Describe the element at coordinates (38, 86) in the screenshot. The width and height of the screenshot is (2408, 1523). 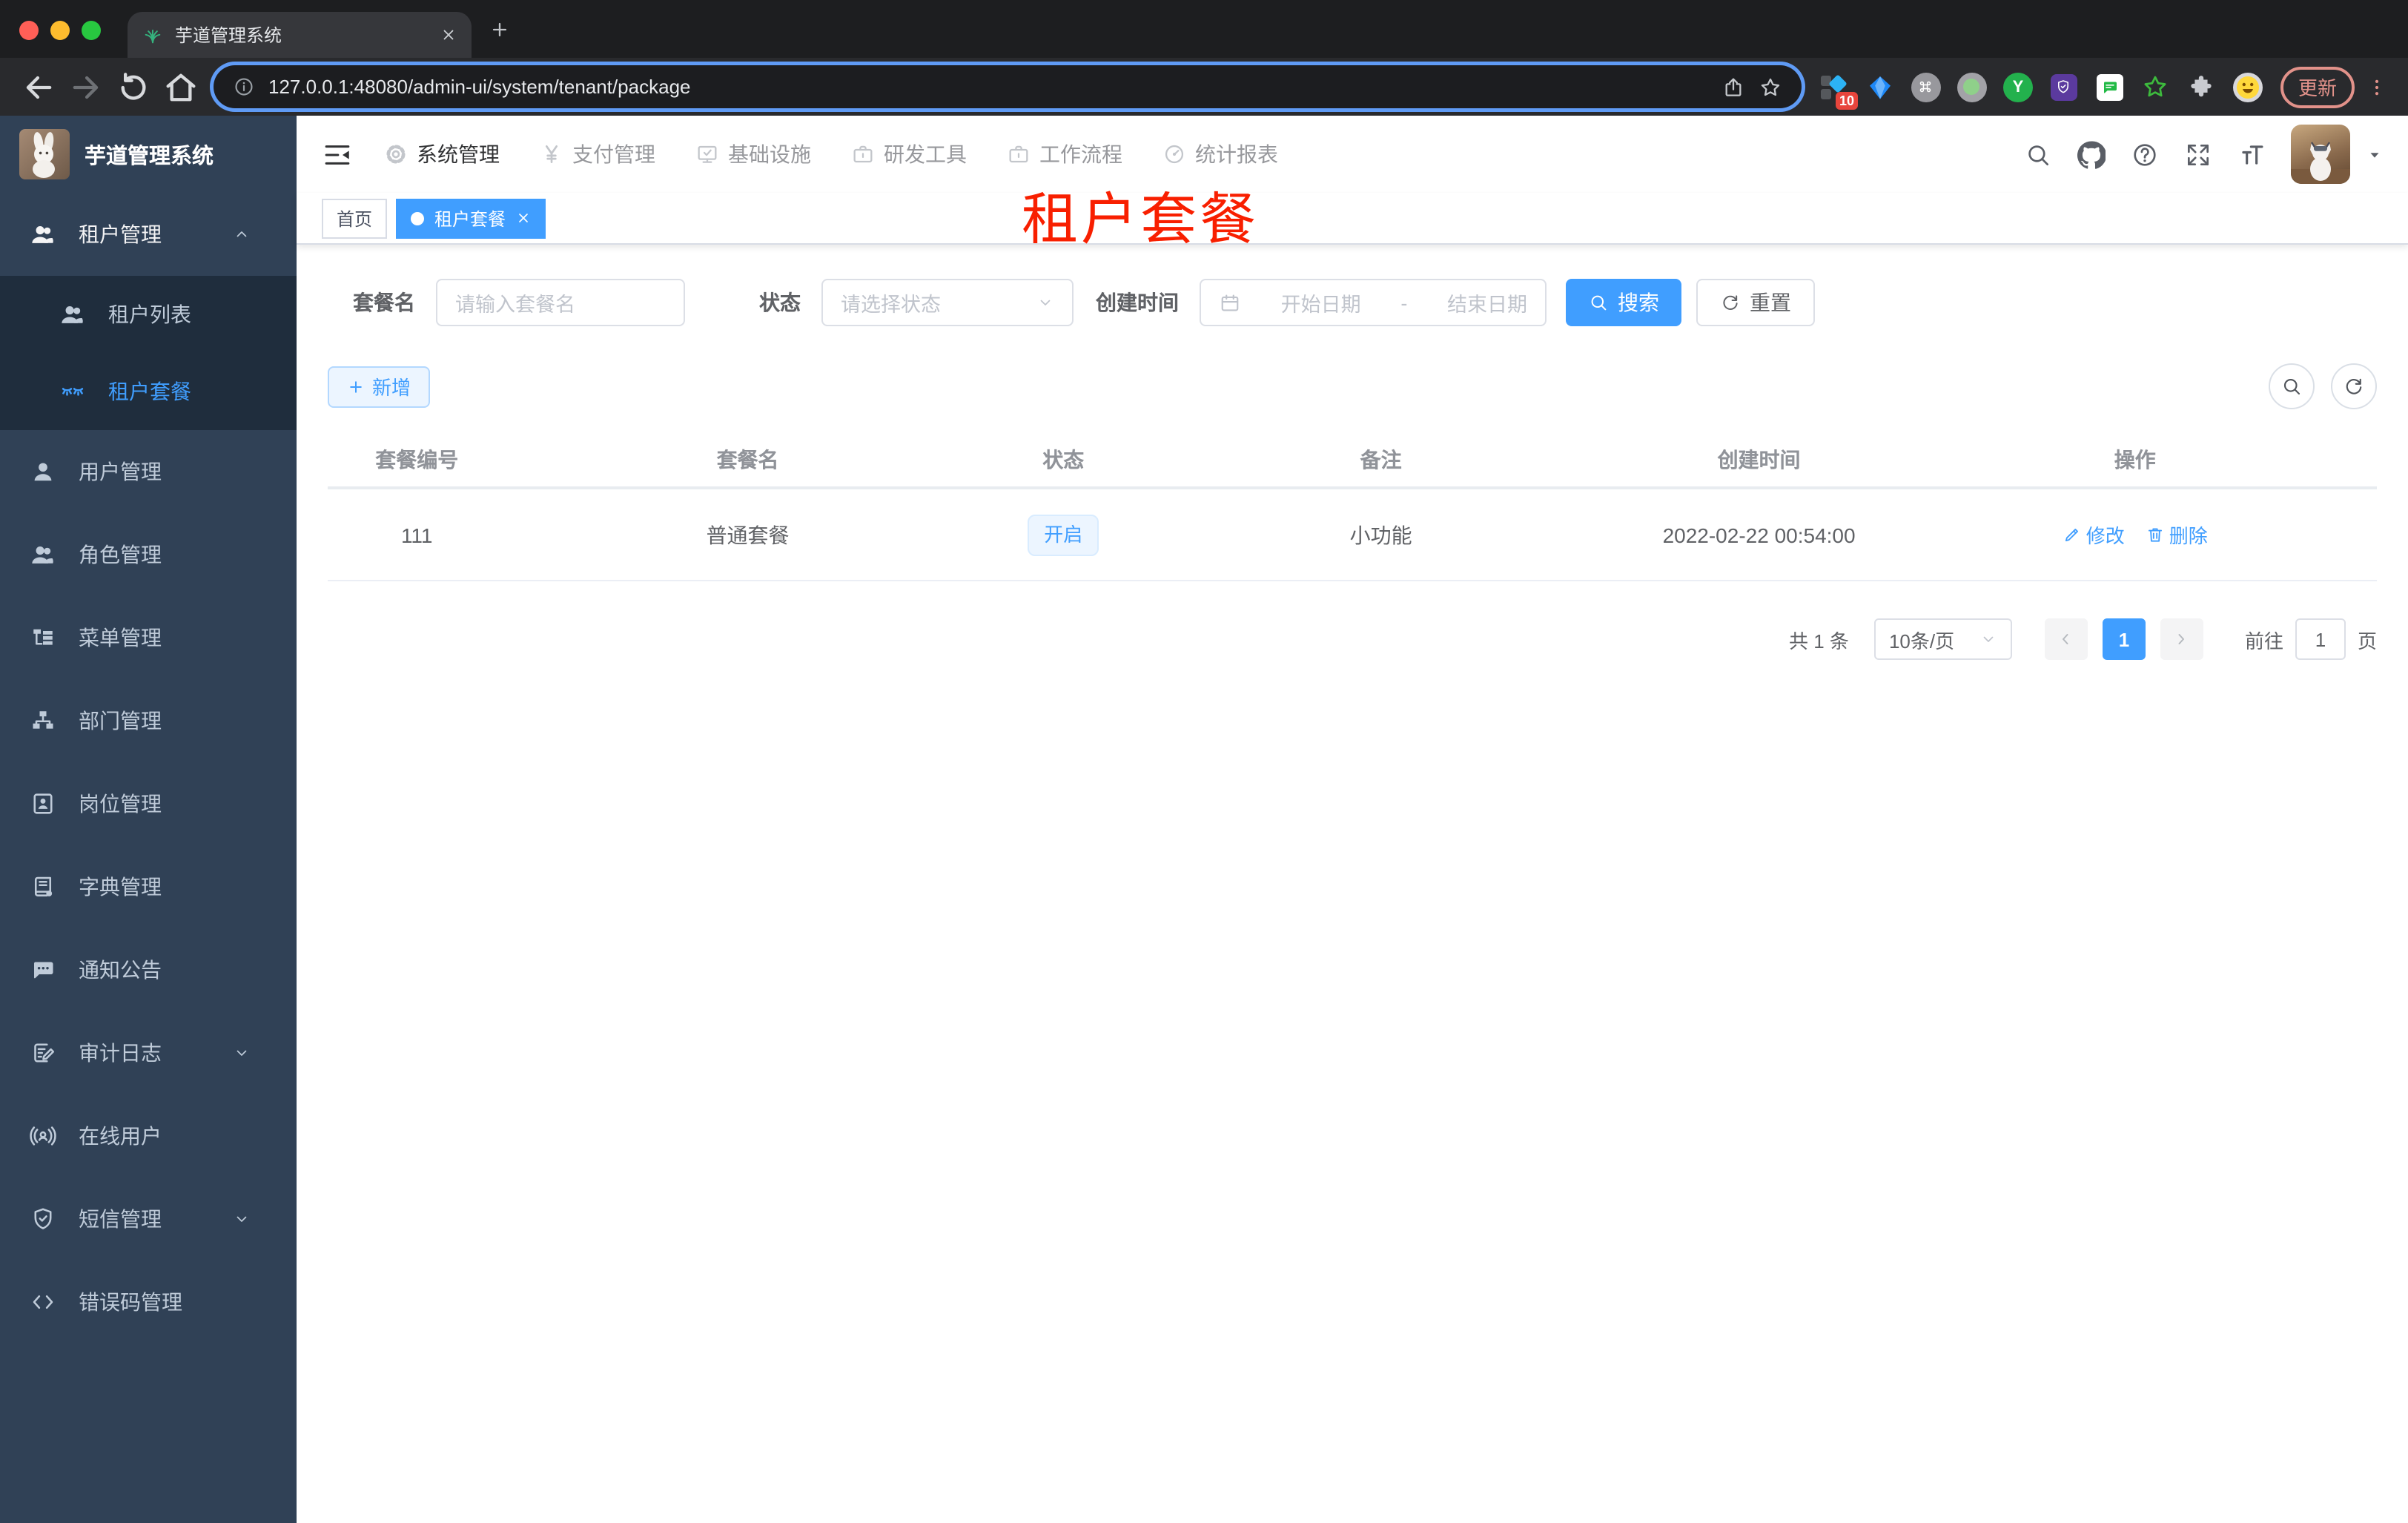
I see `back-button` at that location.